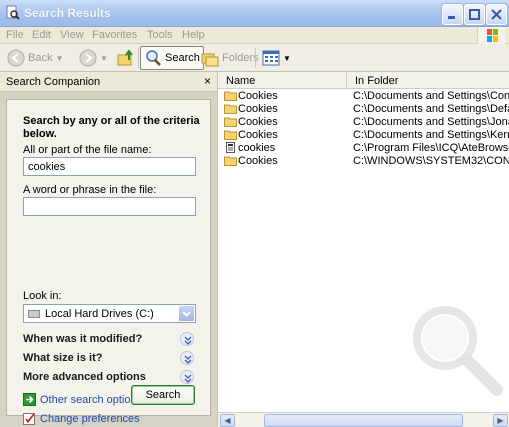 This screenshot has height=427, width=509. What do you see at coordinates (186, 313) in the screenshot?
I see `chevron-down-icon` at bounding box center [186, 313].